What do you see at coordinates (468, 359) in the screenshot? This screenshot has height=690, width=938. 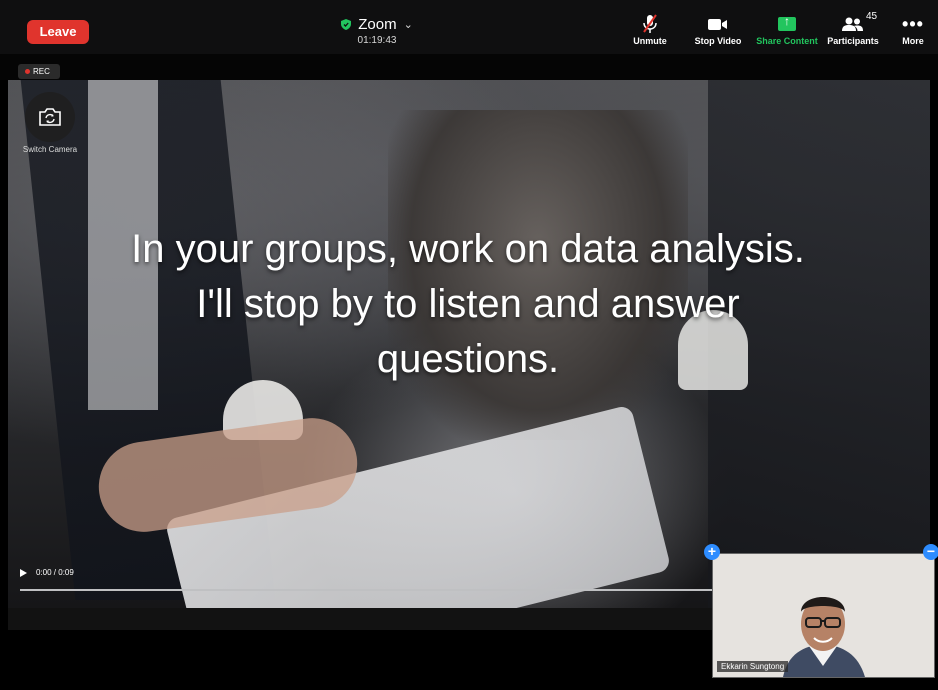 I see `caption-line: questions.` at bounding box center [468, 359].